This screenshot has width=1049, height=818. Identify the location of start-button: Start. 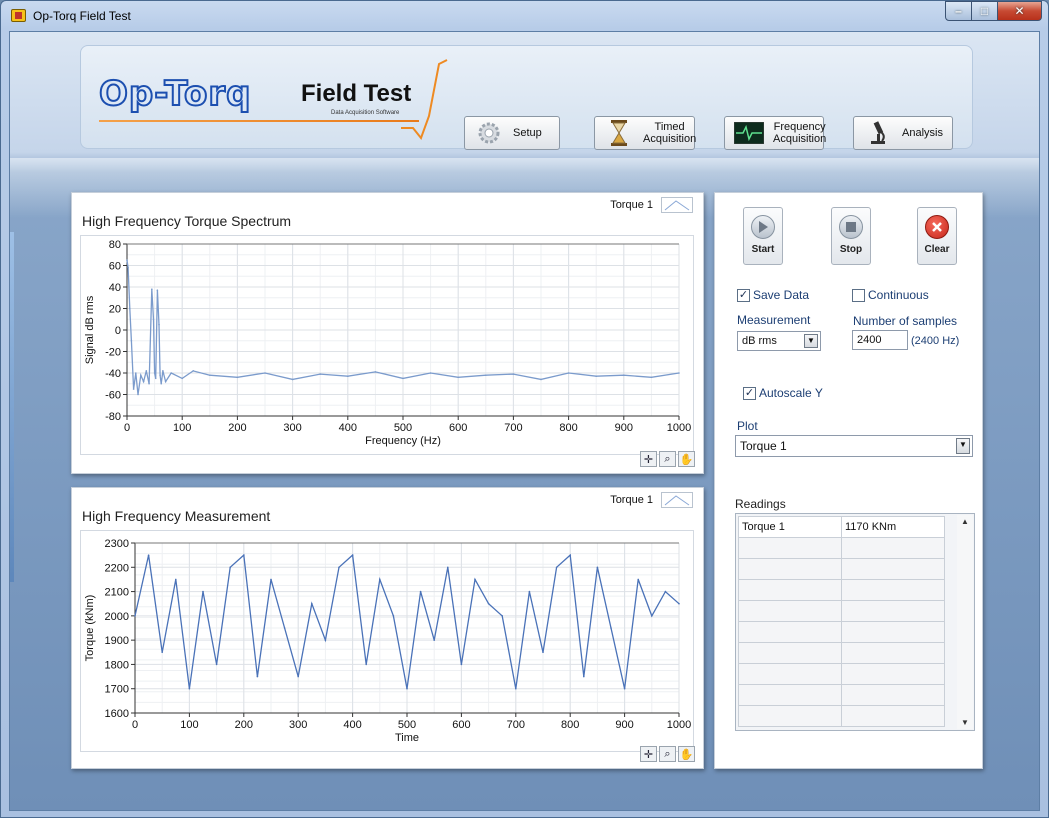
(763, 236).